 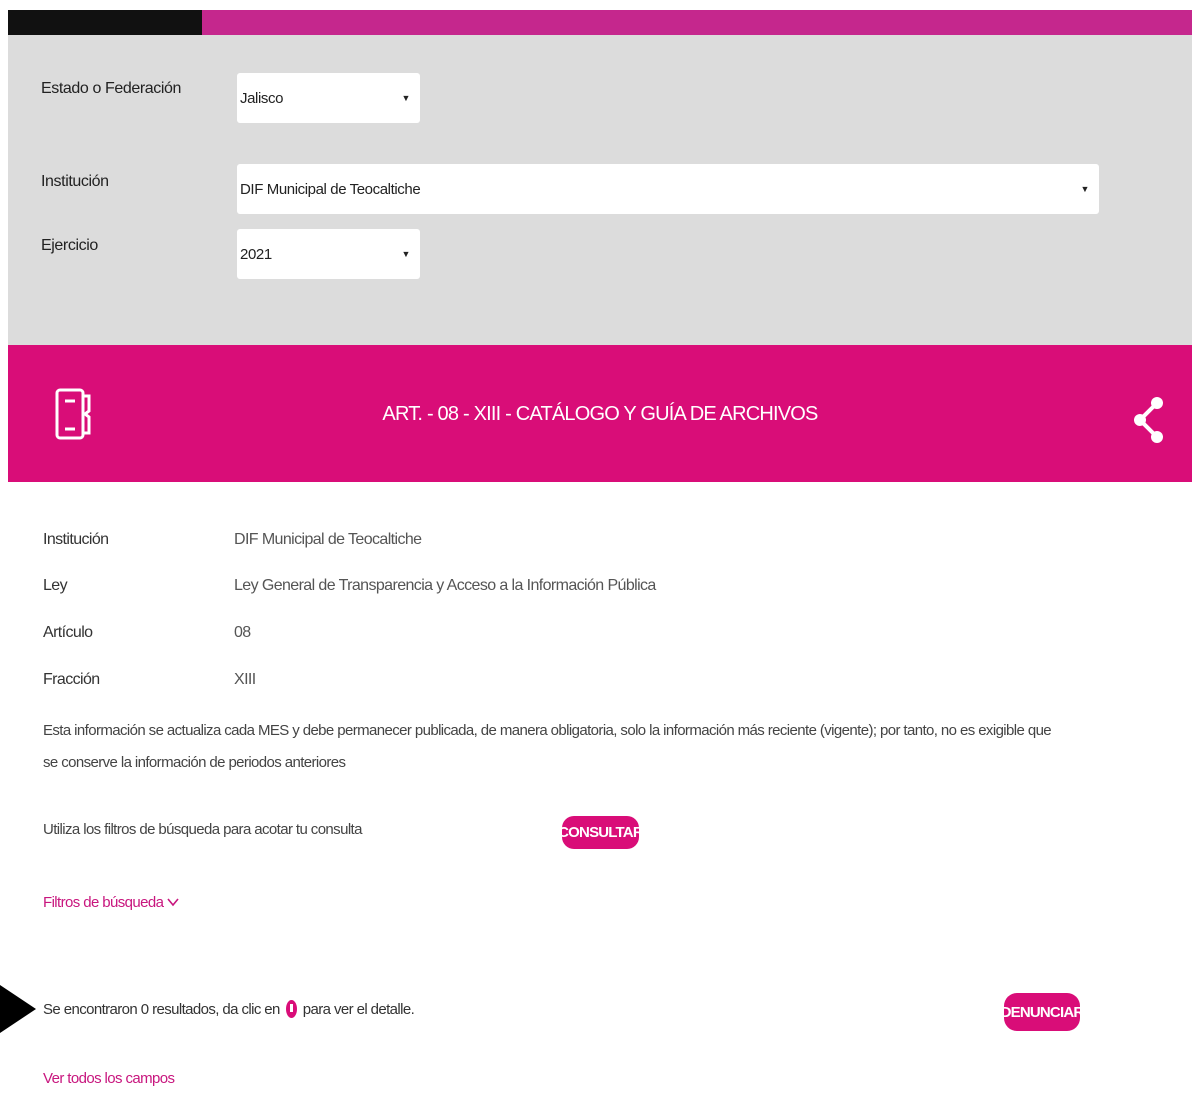 I want to click on ejercicio-select: 2021 ▼, so click(x=328, y=254).